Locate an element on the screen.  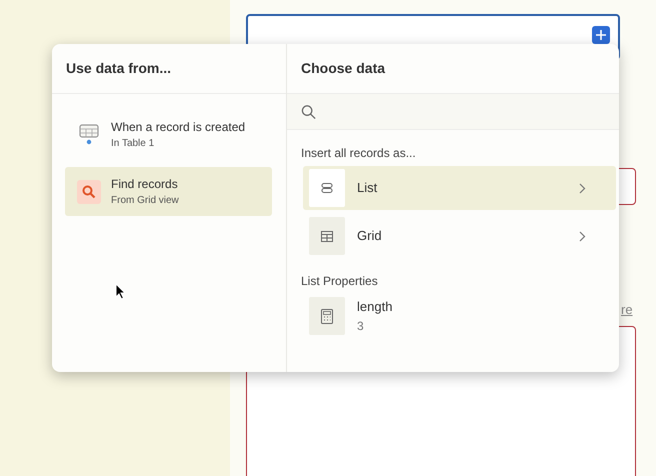
grid-icon is located at coordinates (327, 236).